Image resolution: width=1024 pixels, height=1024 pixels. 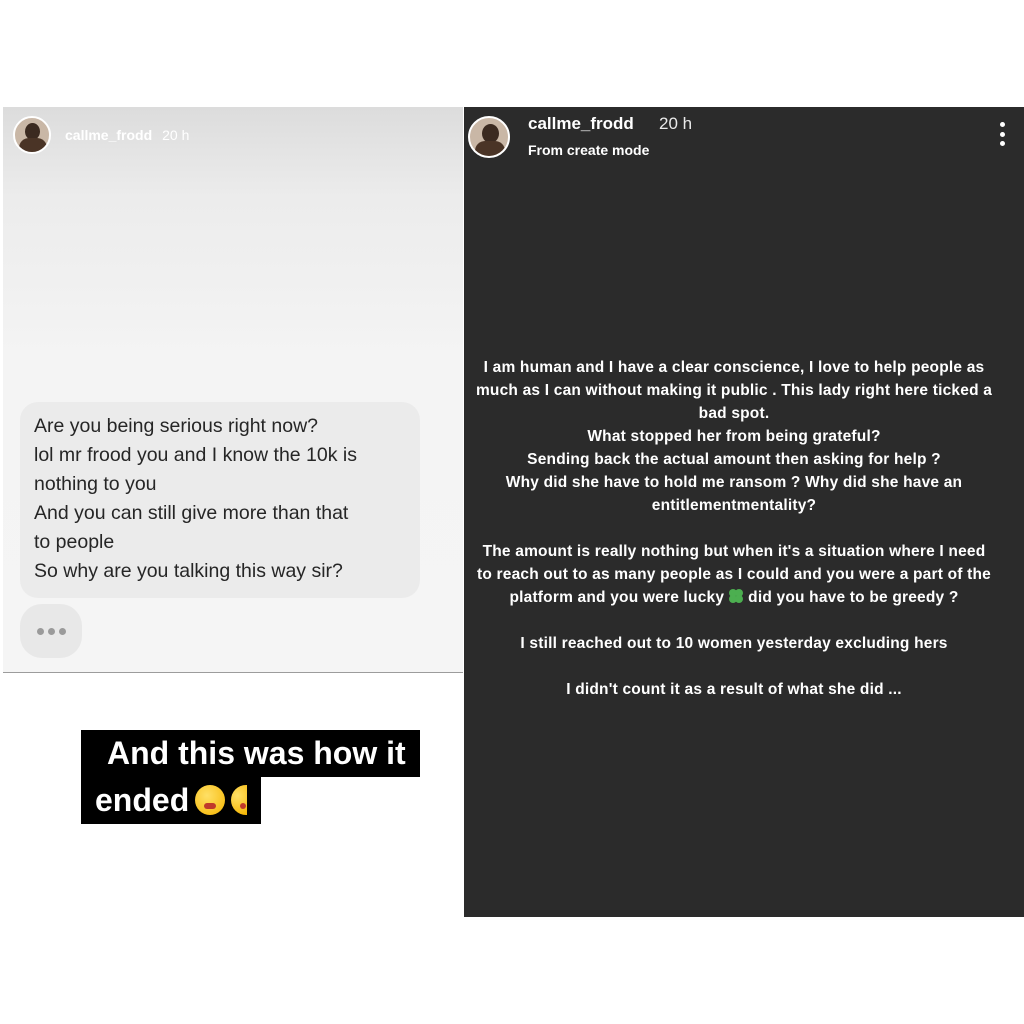 What do you see at coordinates (744, 137) in the screenshot?
I see `story-header: callme_frodd 20 h From create mode` at bounding box center [744, 137].